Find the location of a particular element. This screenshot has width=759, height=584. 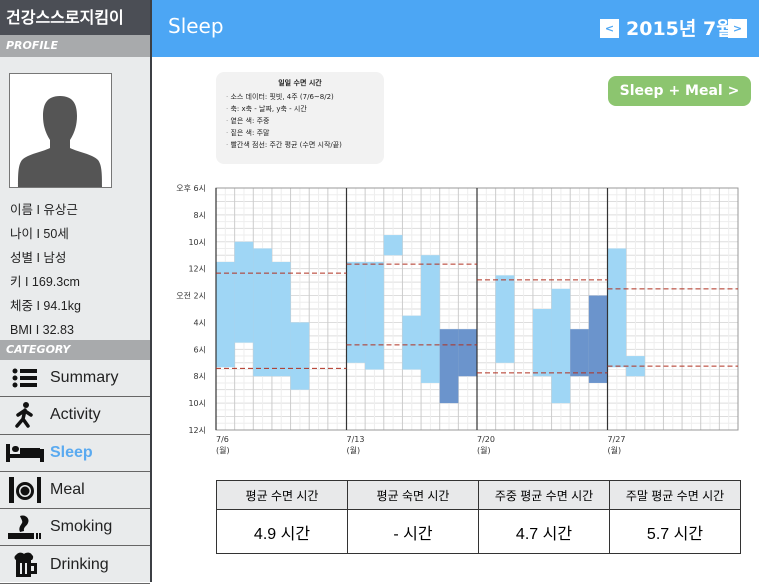

summary-header: 주말 평균 수면 시간 is located at coordinates (675, 495).